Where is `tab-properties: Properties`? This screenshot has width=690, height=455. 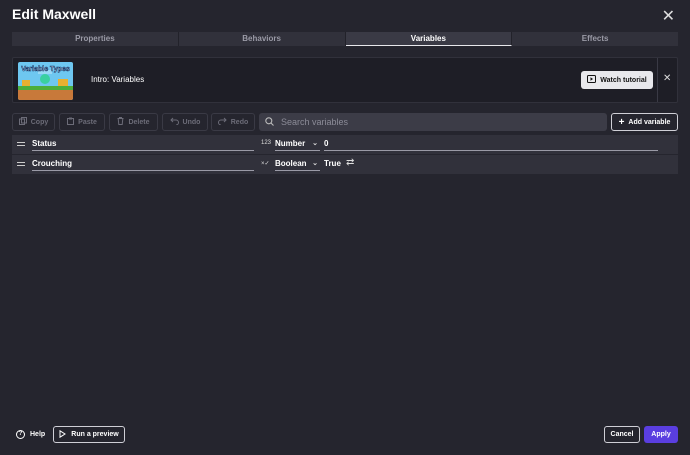
tab-properties: Properties is located at coordinates (95, 39).